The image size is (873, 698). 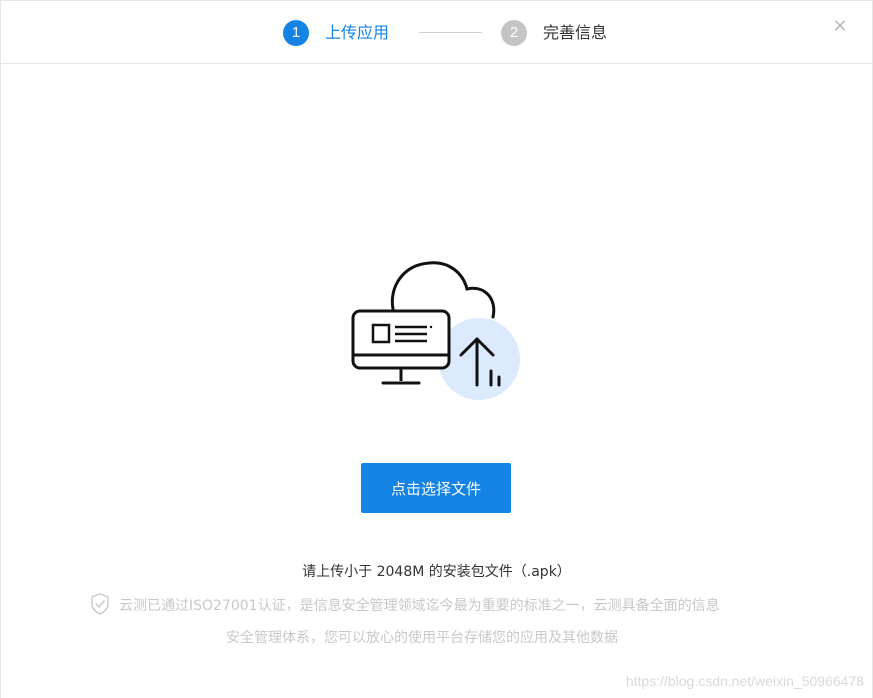 What do you see at coordinates (514, 33) in the screenshot?
I see `step-2-number: 2` at bounding box center [514, 33].